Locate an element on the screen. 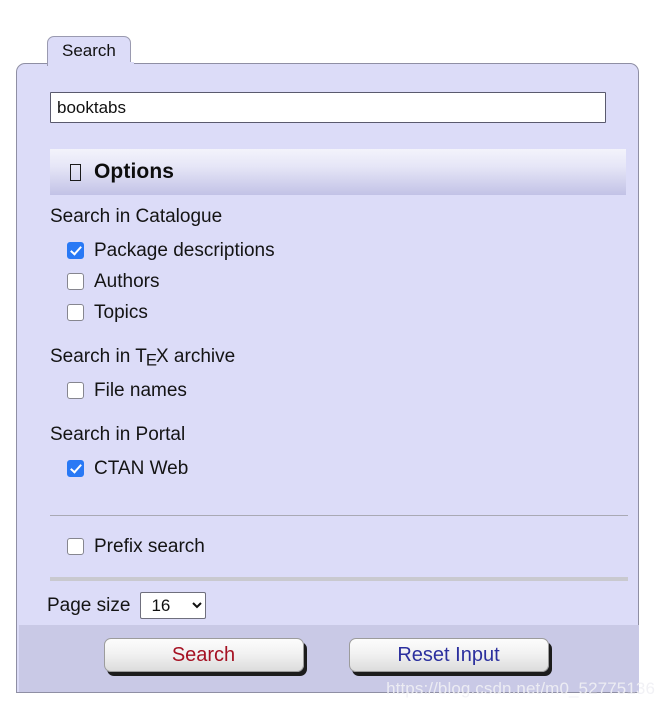  option-label: Prefix search is located at coordinates (149, 546).